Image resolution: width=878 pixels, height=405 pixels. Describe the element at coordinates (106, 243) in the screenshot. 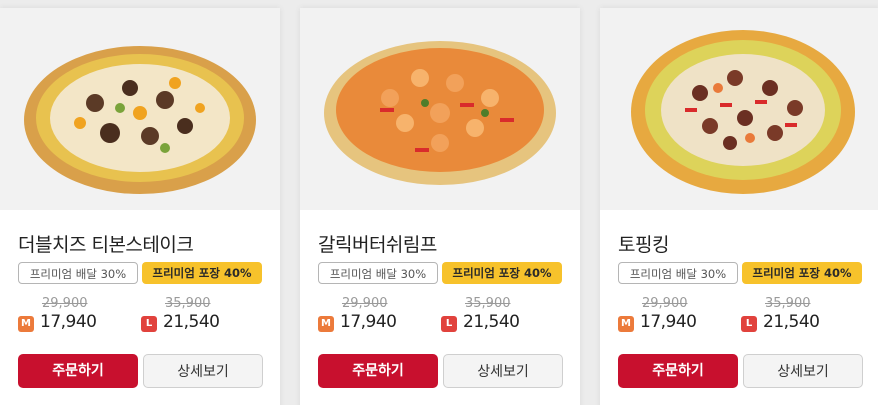

I see `product-name: 더블치즈 티본스테이크` at that location.